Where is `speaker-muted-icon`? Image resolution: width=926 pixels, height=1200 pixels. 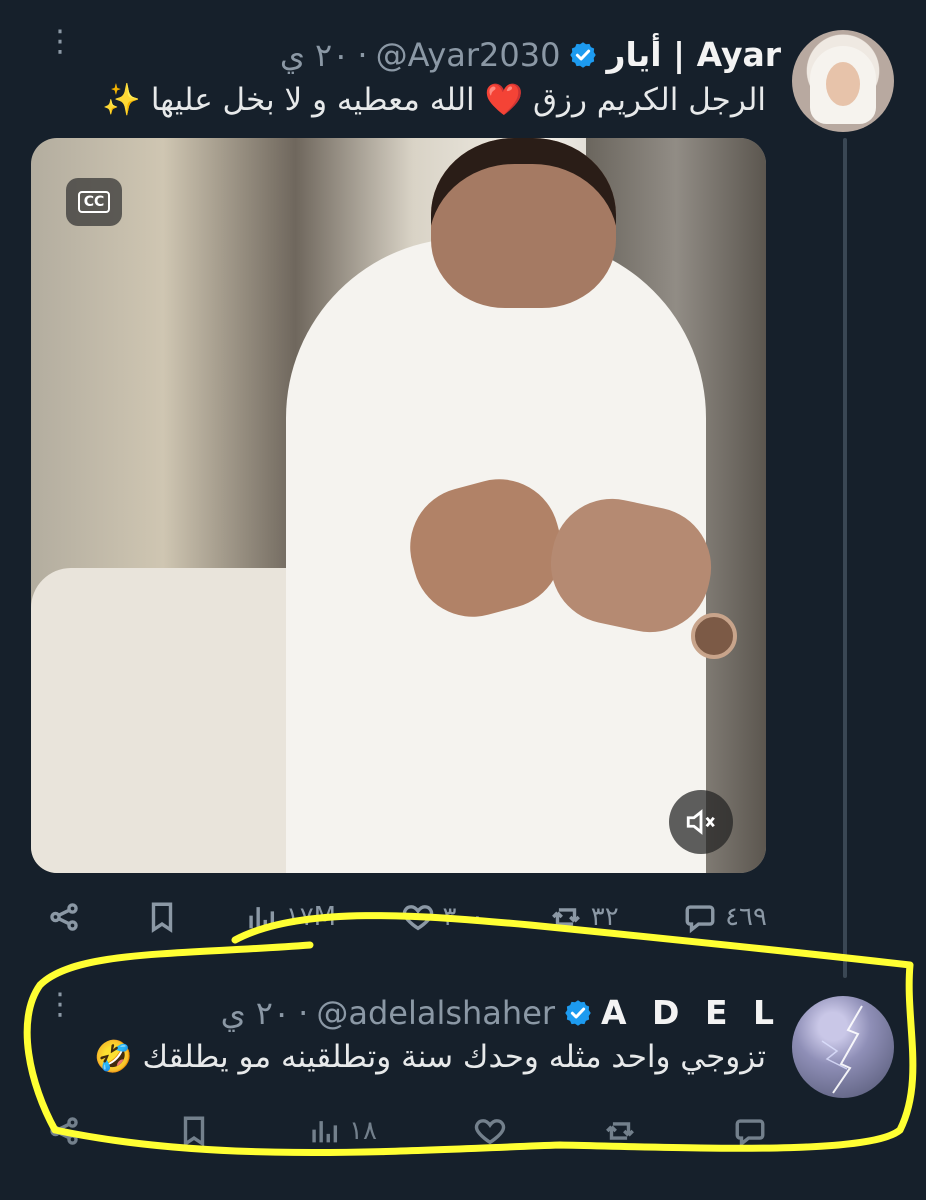
speaker-muted-icon is located at coordinates (700, 822).